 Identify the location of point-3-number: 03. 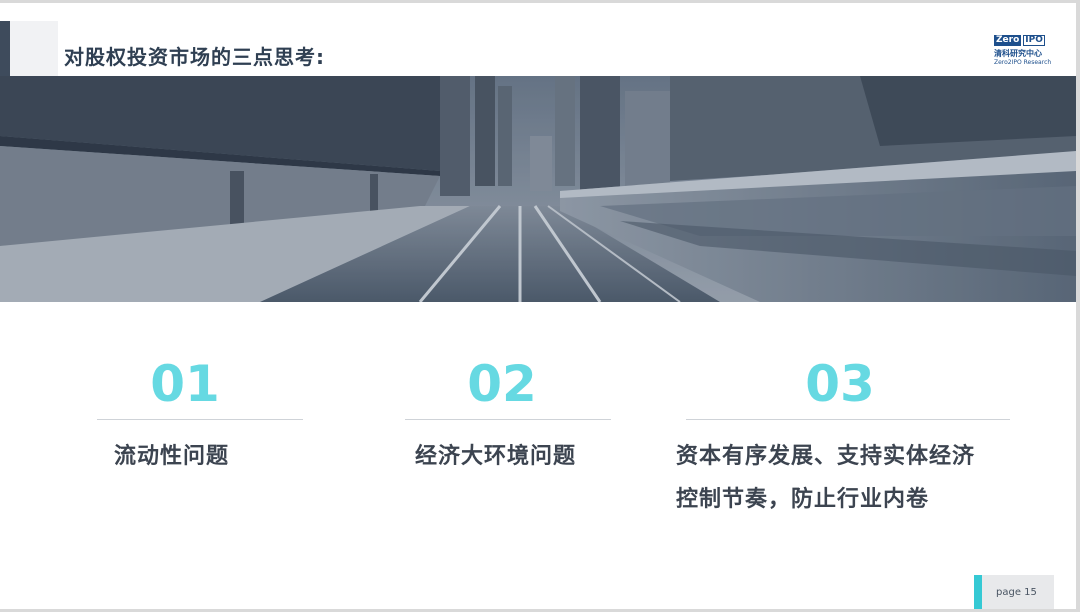
(840, 384).